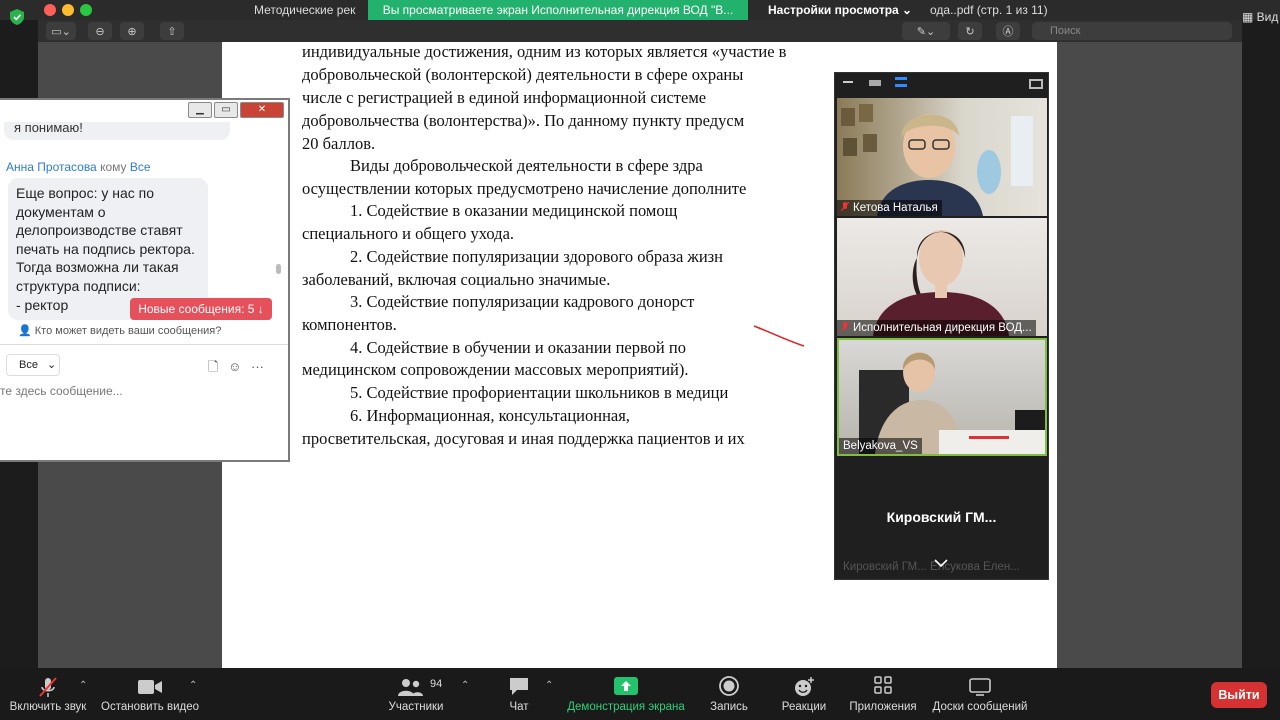  What do you see at coordinates (840, 10) in the screenshot?
I see `view-options-button: Настройки просмотра ⌄` at bounding box center [840, 10].